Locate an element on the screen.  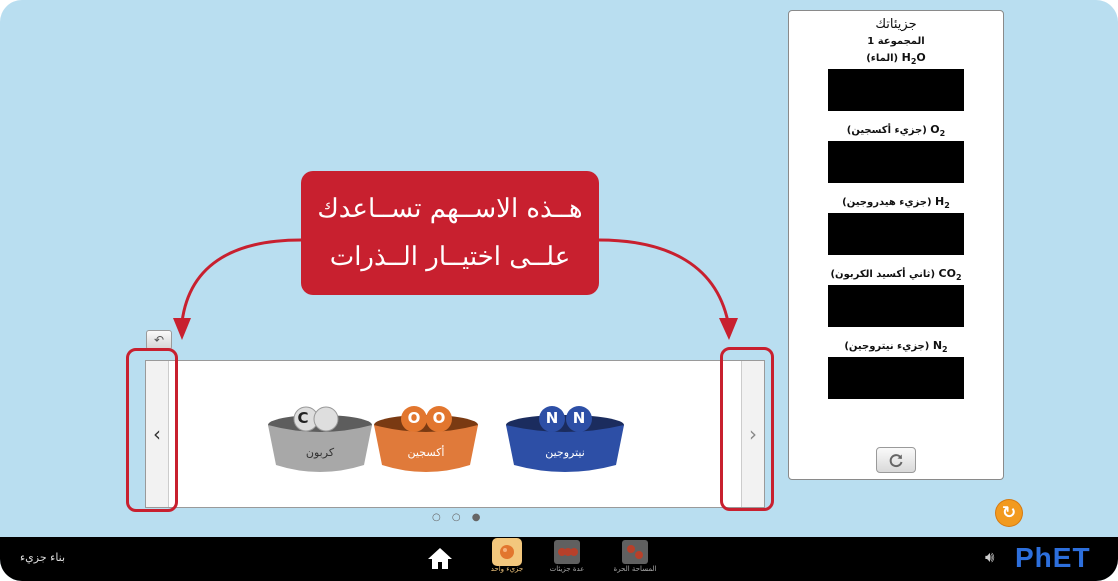
reset-all-button: ↻ is located at coordinates (1009, 513).